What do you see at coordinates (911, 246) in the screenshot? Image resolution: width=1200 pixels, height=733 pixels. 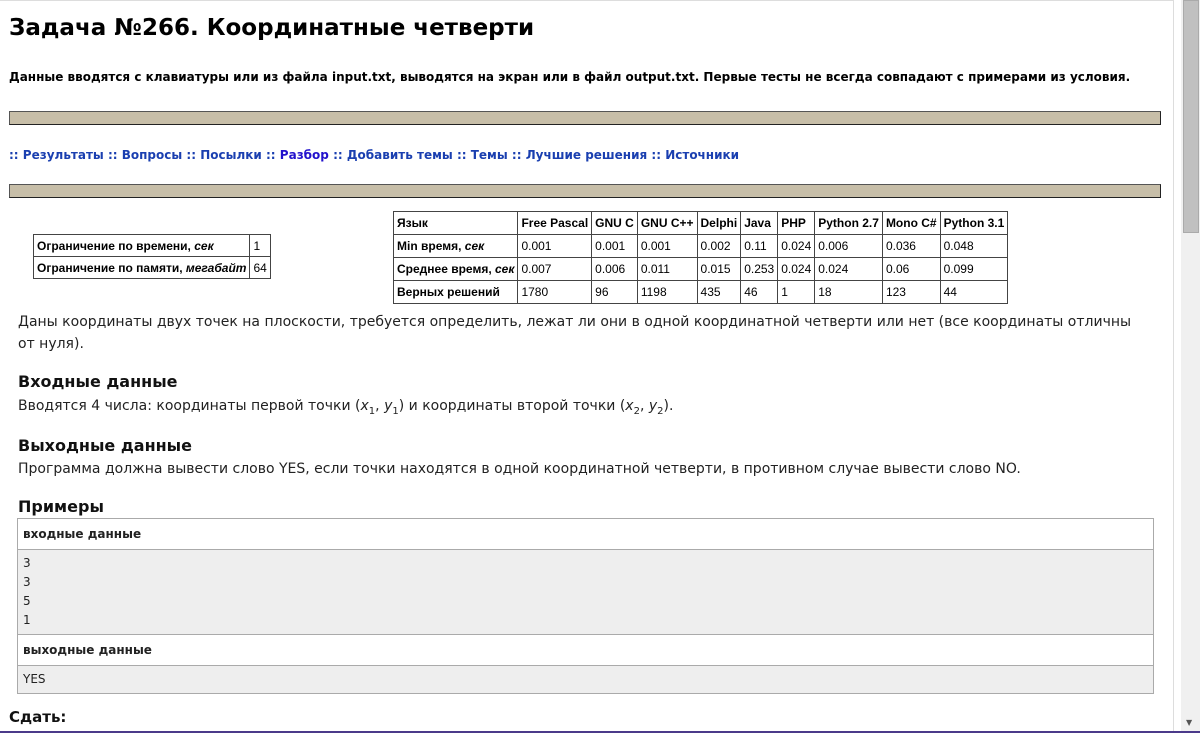 I see `table-cell: 0.036` at bounding box center [911, 246].